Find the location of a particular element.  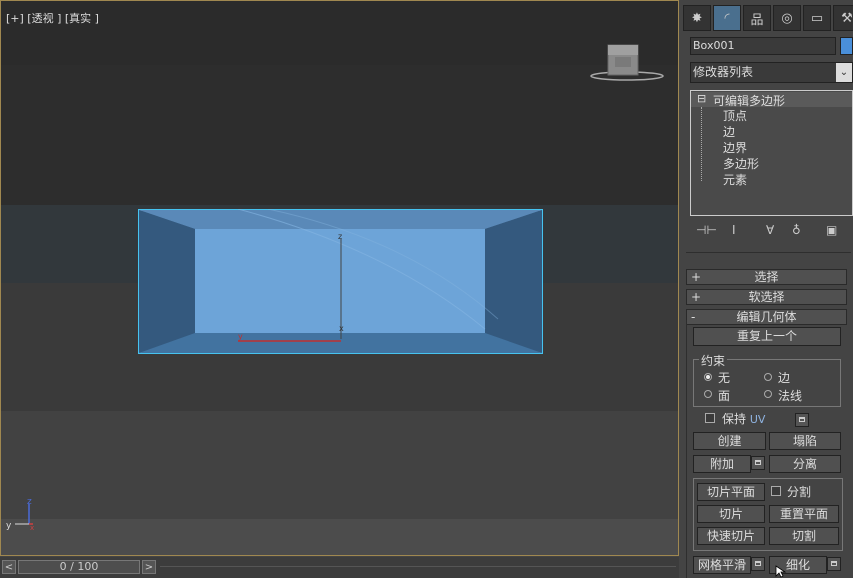

rollout-selection-label: 选择 is located at coordinates (766, 277).